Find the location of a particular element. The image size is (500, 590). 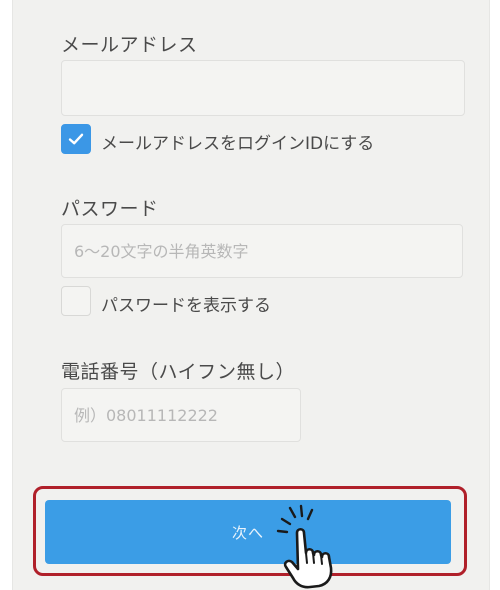

phone-field is located at coordinates (181, 415).